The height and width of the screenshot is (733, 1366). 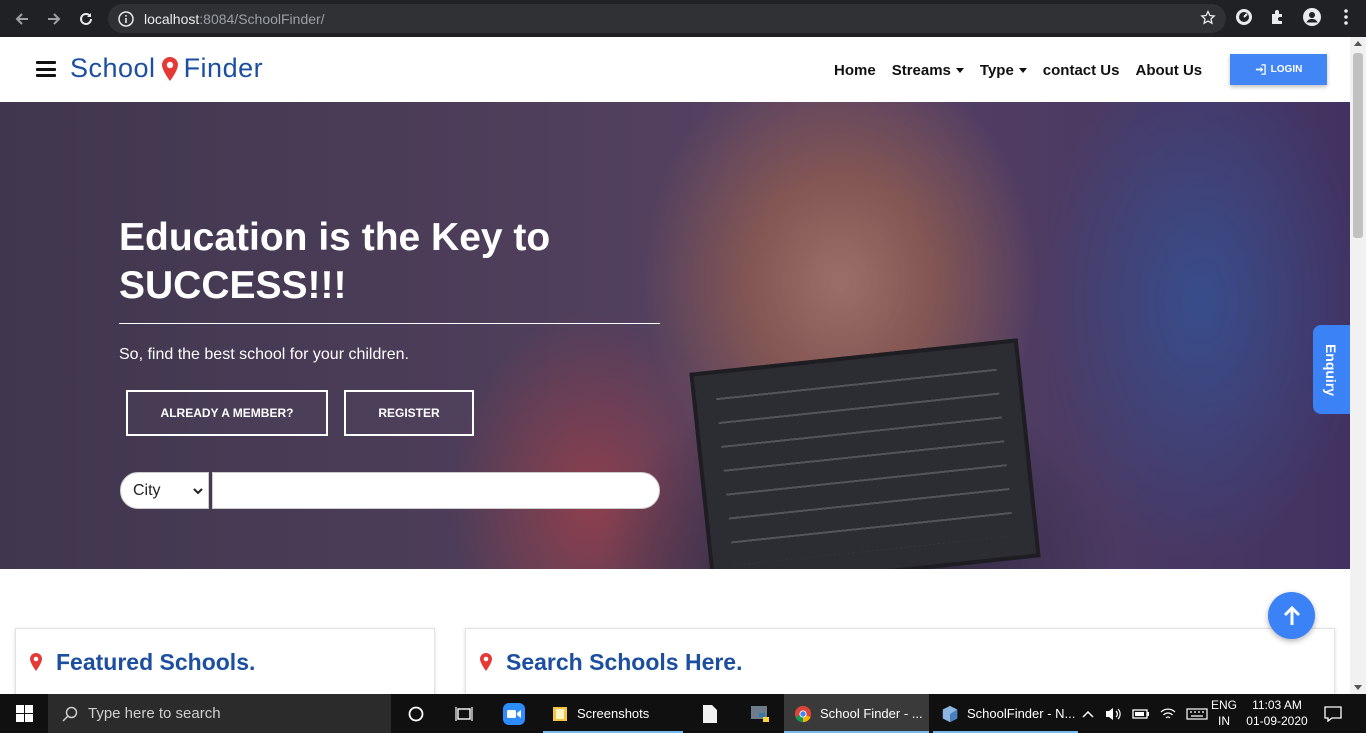 I want to click on extensions-area, so click(x=1295, y=17).